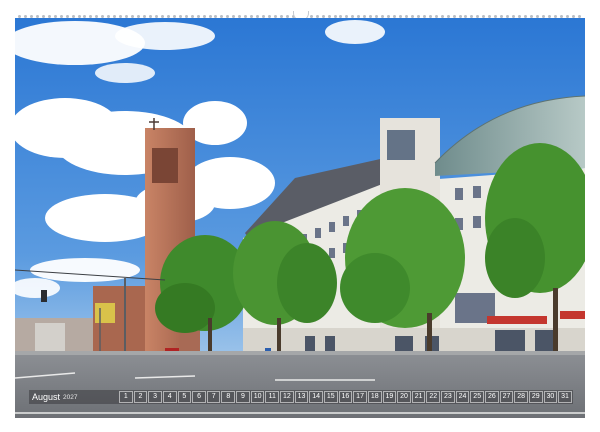  Describe the element at coordinates (155, 397) in the screenshot. I see `day-cell: 3` at that location.